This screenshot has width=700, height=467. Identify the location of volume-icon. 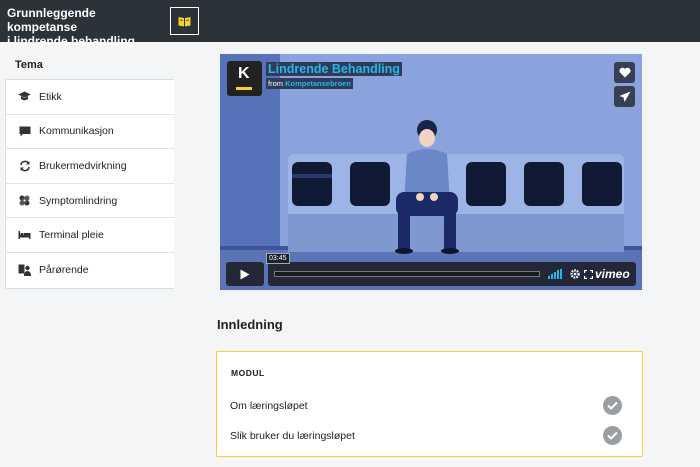
(555, 274).